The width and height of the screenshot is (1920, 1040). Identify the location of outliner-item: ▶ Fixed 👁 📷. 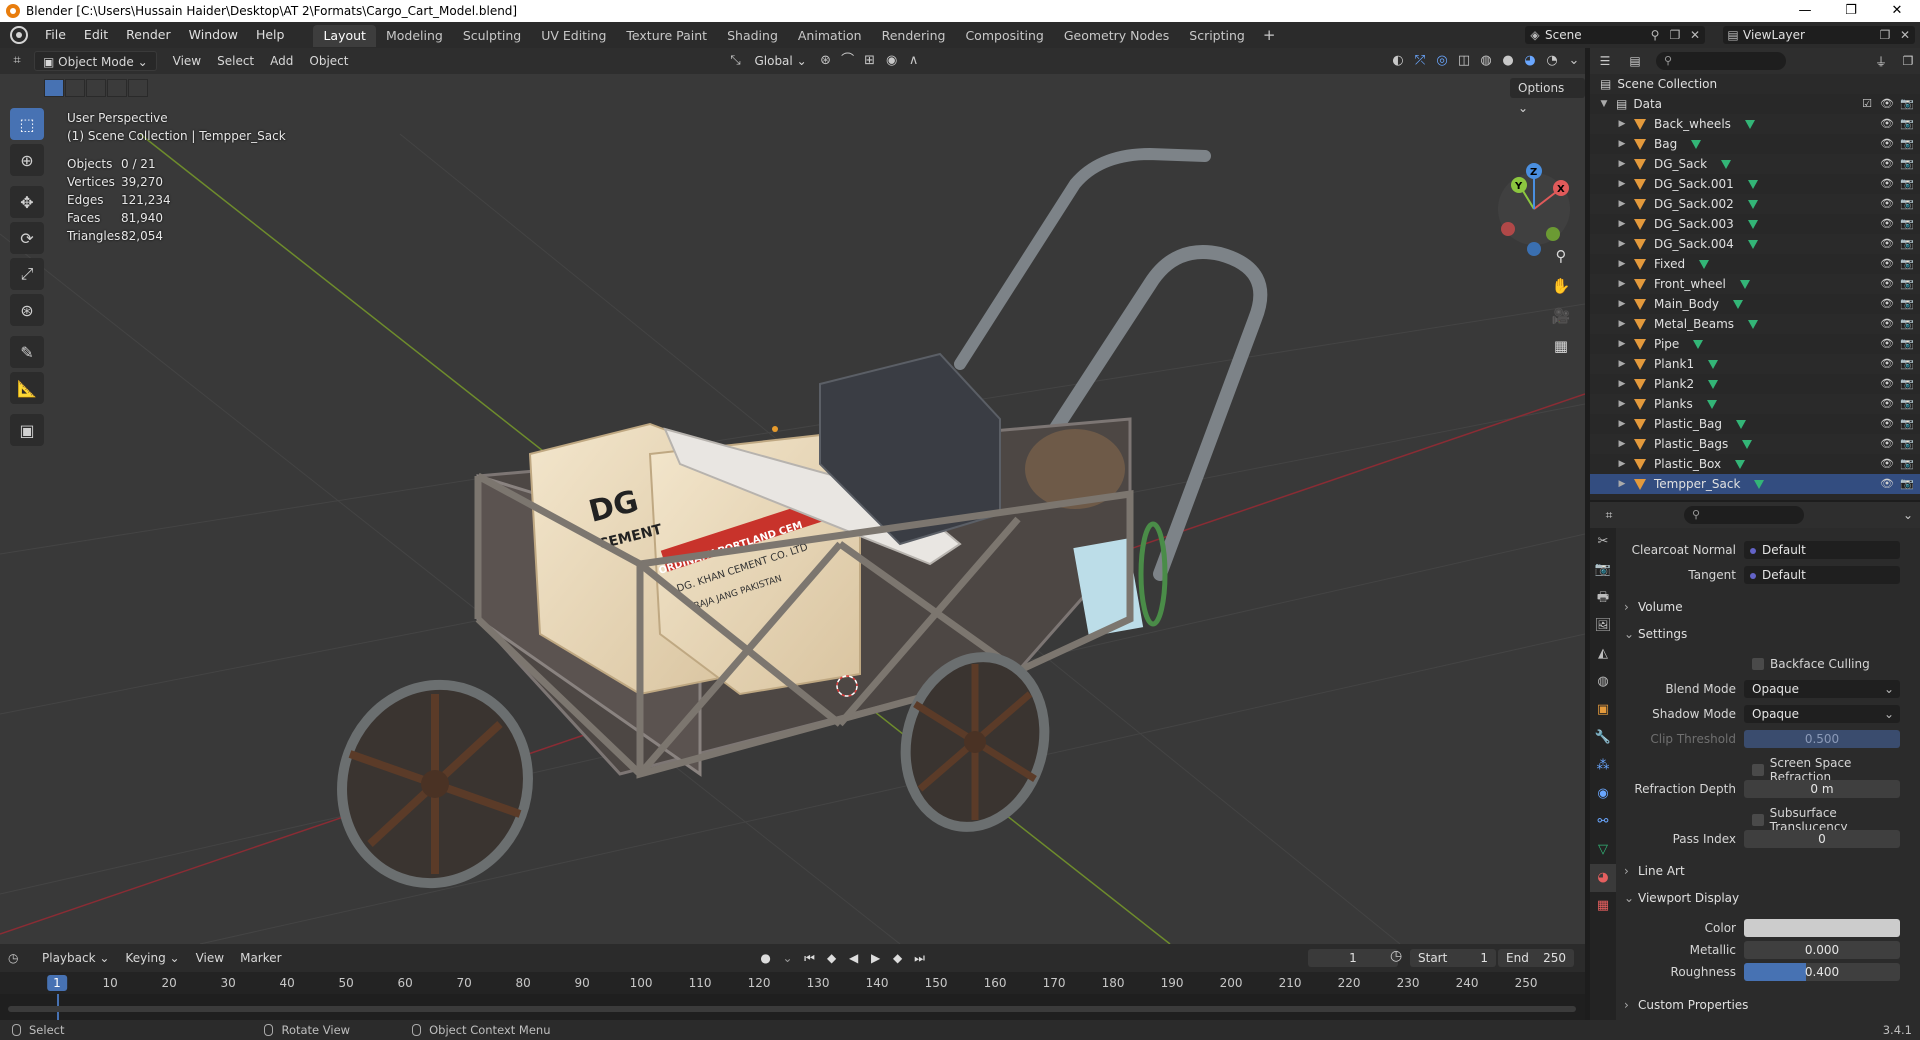
(1755, 264).